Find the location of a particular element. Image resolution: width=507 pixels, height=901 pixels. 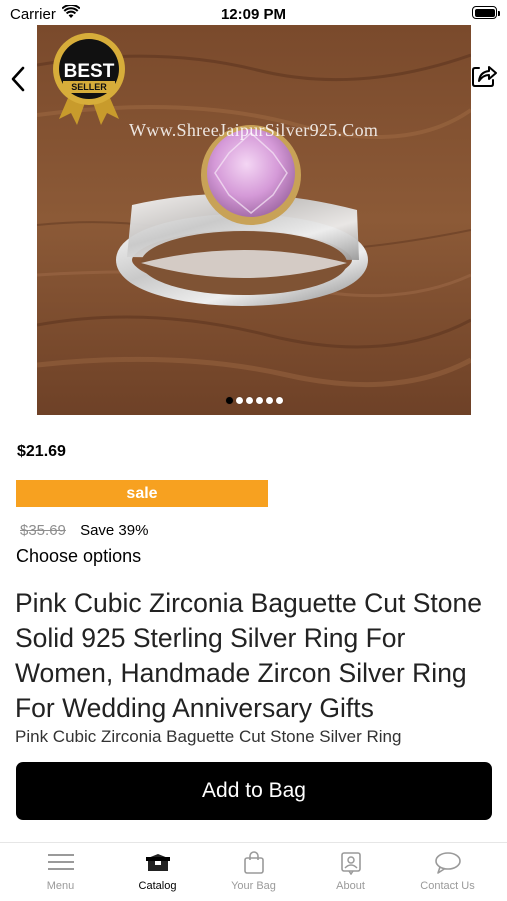

choose-options-link: Choose options is located at coordinates (78, 556).